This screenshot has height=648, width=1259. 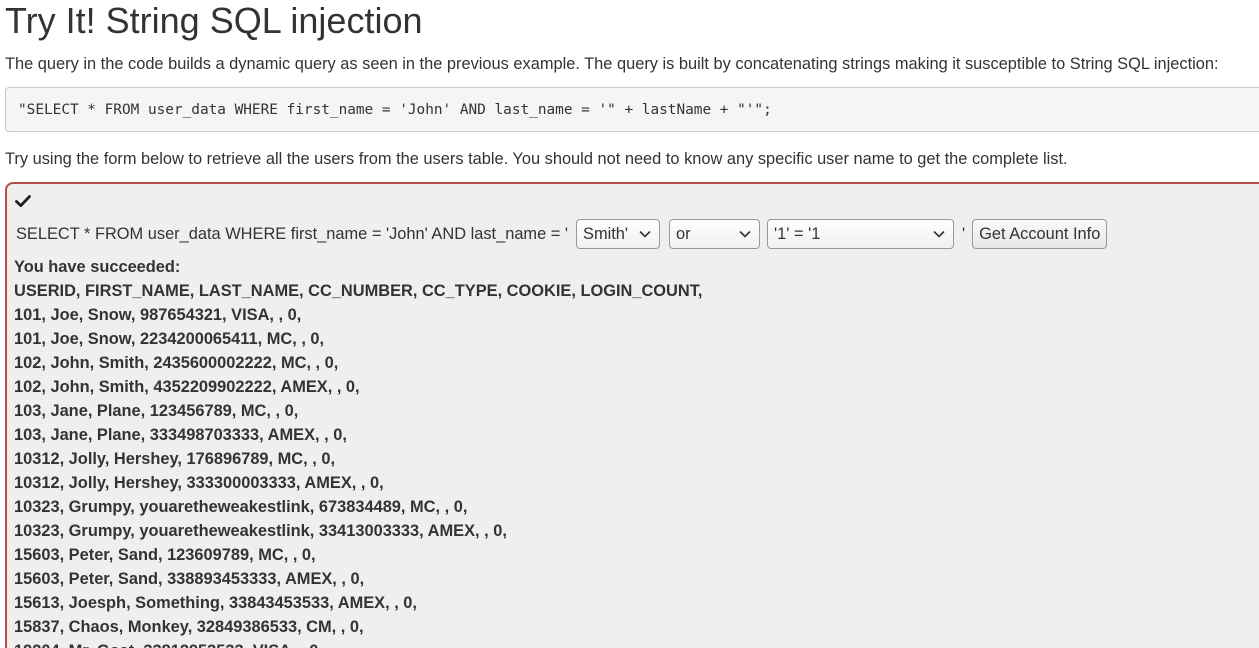 I want to click on result-row: 101, Joe, Snow, 987654321, VISA, , 0,, so click(x=158, y=315).